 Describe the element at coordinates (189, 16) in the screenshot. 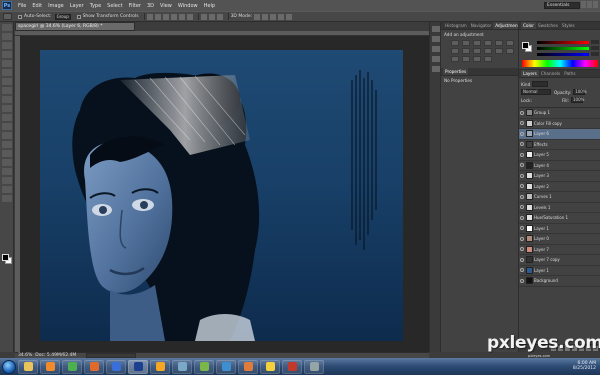

I see `align-right-icon` at that location.